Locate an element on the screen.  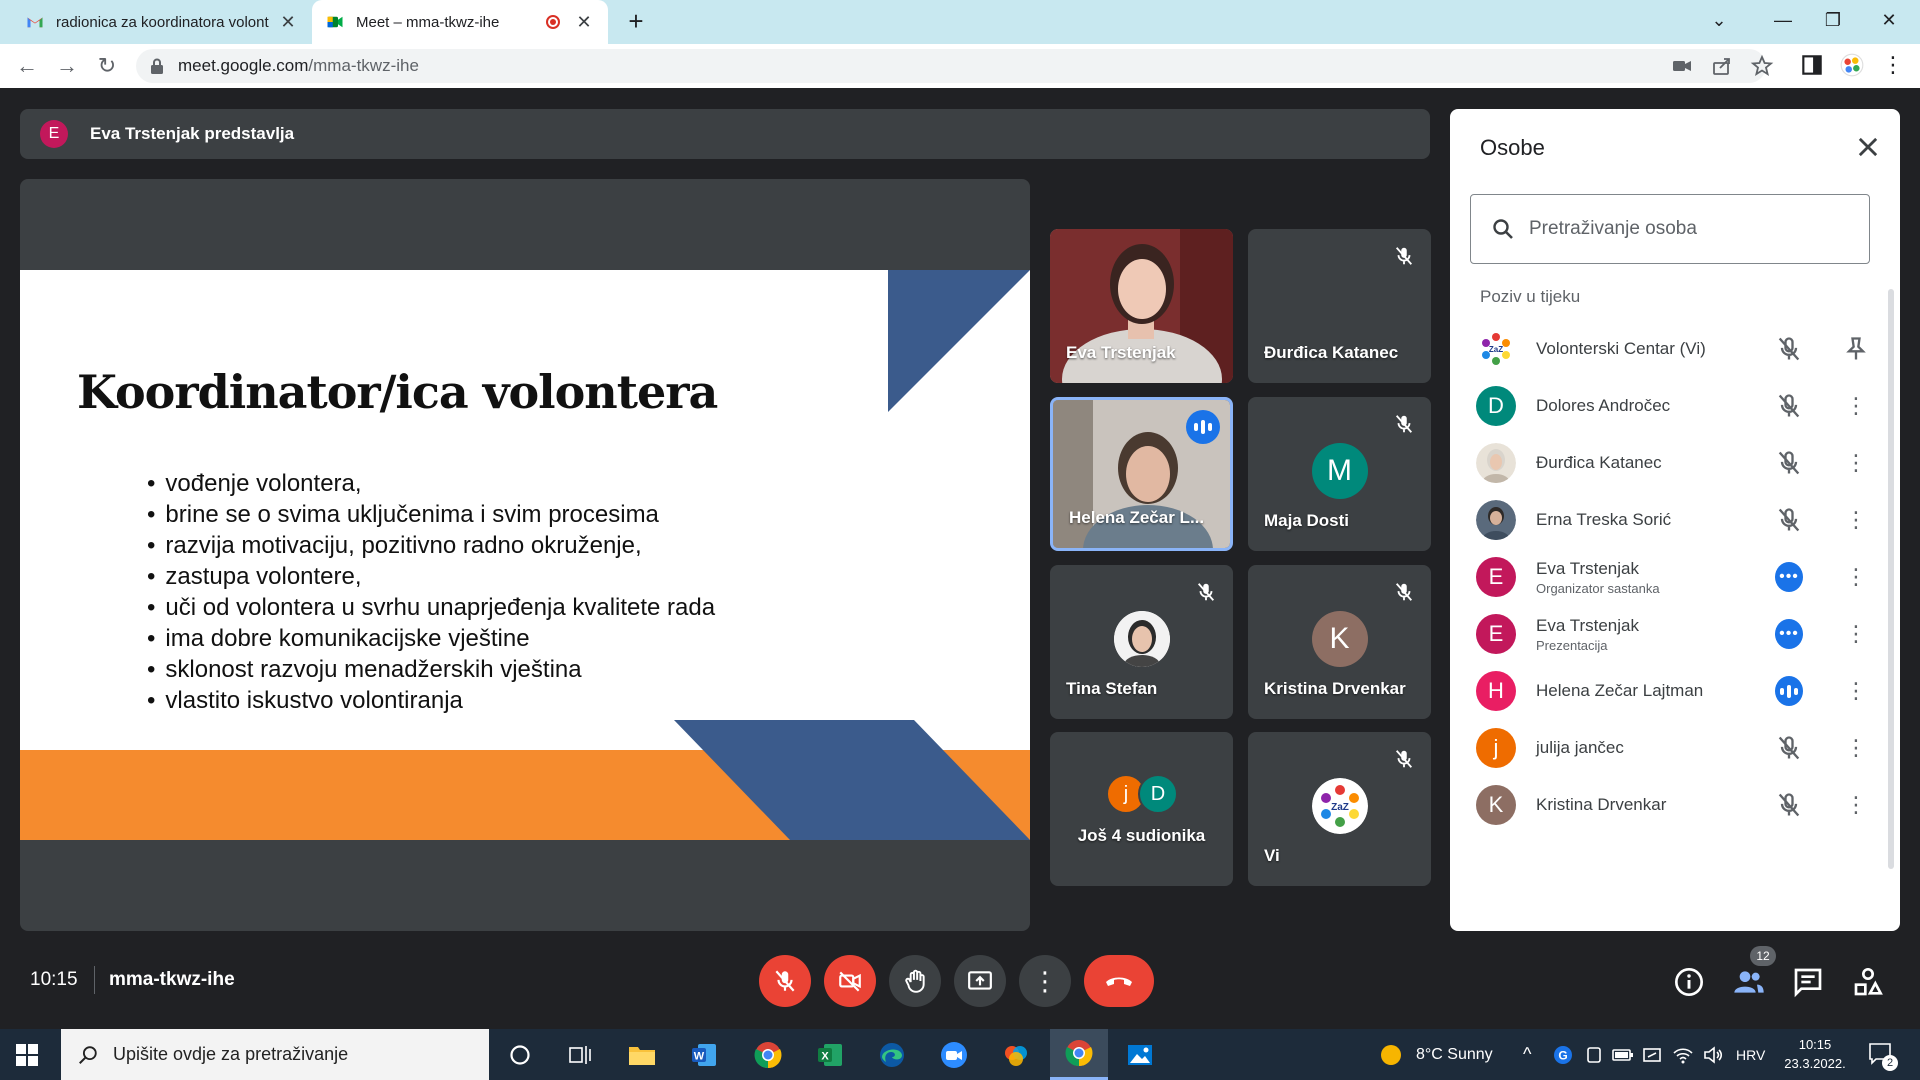
network-icon is located at coordinates (1652, 1055).